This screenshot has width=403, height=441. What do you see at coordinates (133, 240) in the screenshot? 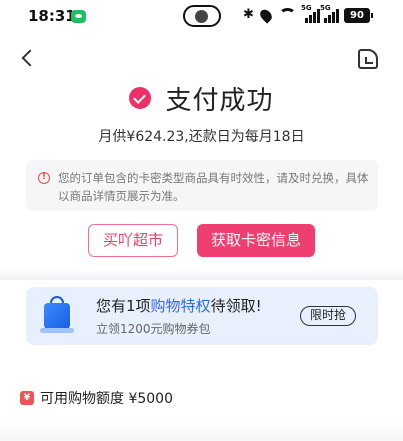
I see `supermarket-button: 买吖超市` at bounding box center [133, 240].